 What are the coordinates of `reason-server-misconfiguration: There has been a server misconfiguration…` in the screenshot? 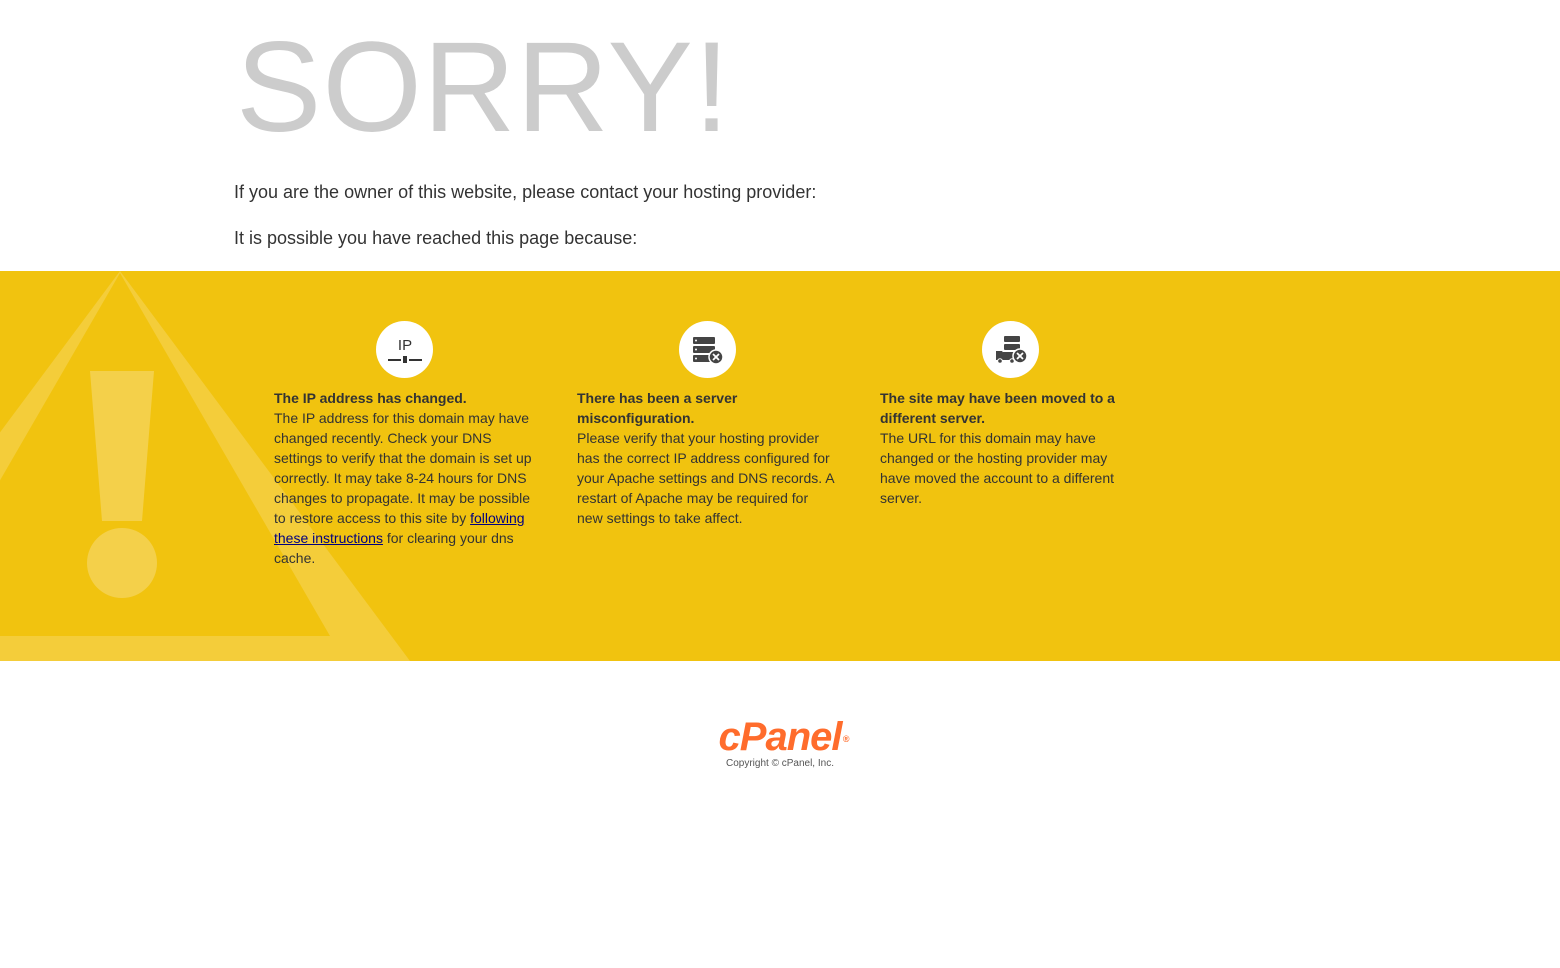 It's located at (707, 424).